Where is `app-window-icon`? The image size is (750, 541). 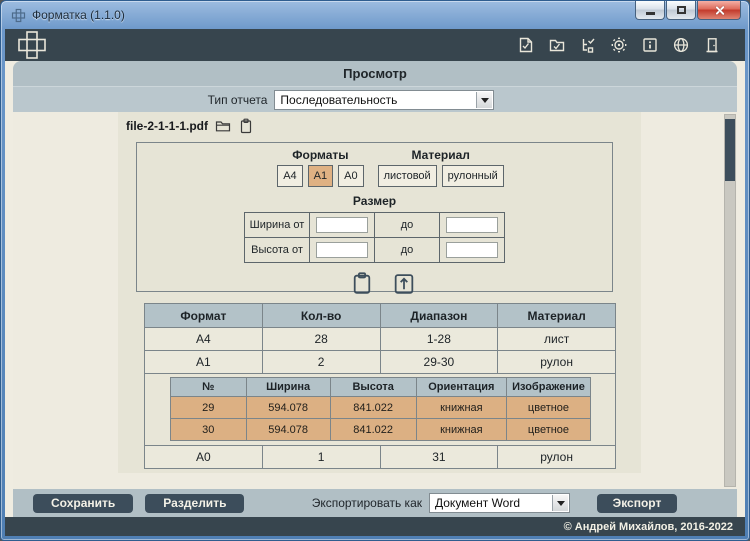 app-window-icon is located at coordinates (18, 15).